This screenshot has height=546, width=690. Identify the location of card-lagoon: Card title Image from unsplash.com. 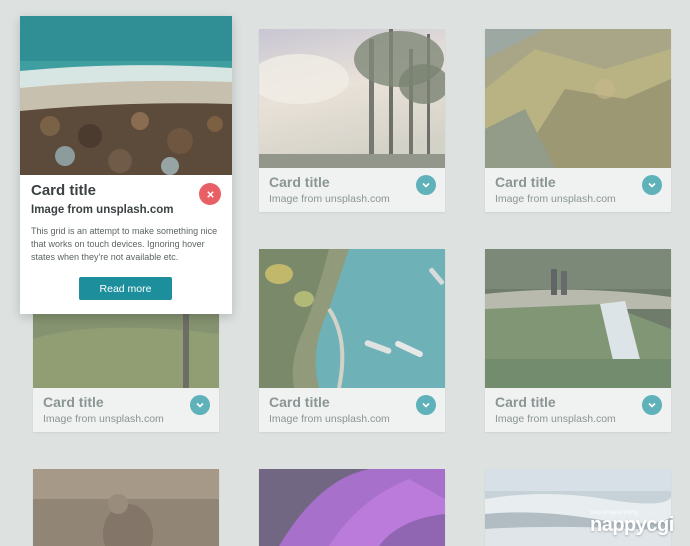
(352, 340).